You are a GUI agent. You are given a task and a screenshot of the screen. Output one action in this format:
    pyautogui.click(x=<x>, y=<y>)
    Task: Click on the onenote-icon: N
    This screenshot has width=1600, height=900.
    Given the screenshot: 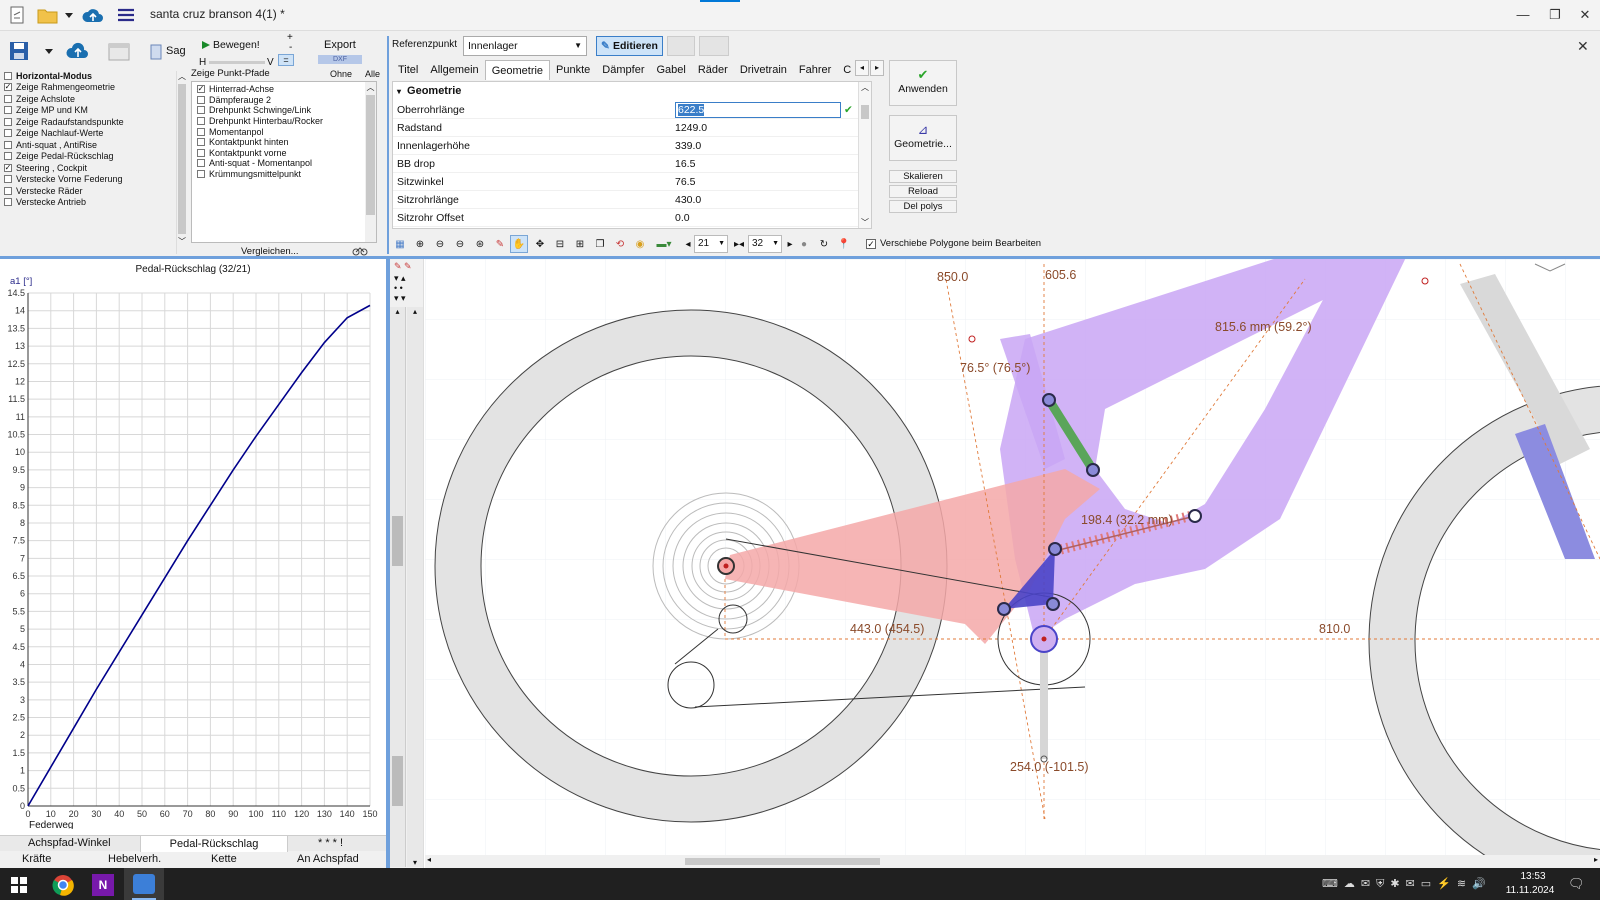 What is the action you would take?
    pyautogui.click(x=103, y=885)
    